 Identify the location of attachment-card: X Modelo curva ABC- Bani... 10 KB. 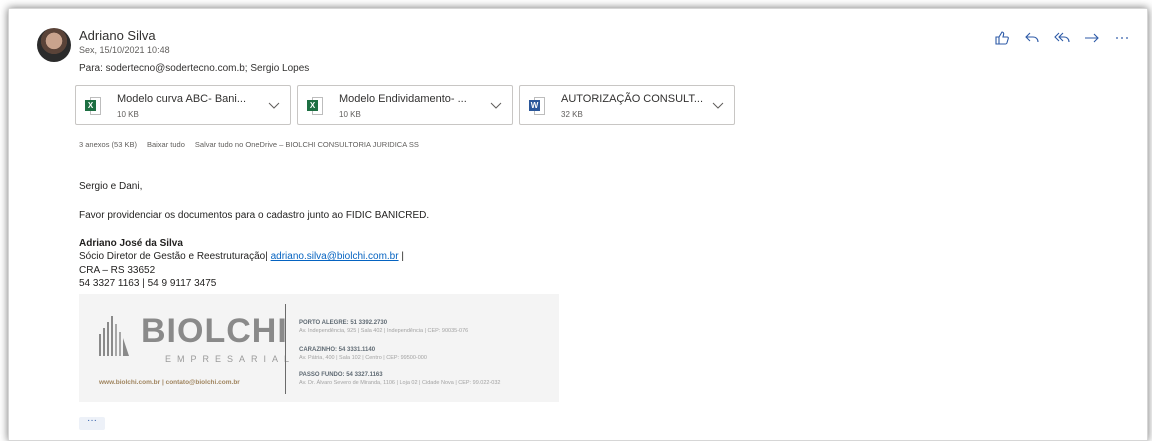
(183, 105).